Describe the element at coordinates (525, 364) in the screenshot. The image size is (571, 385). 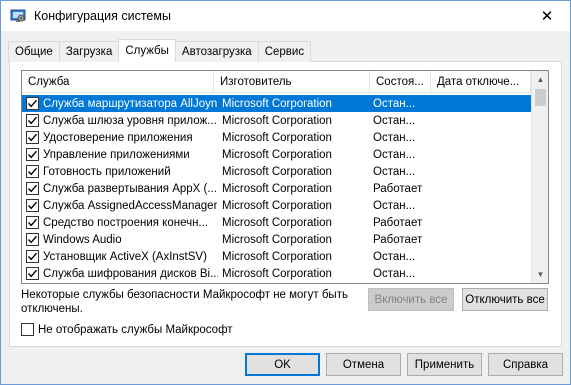
I see `help-button: Справка` at that location.